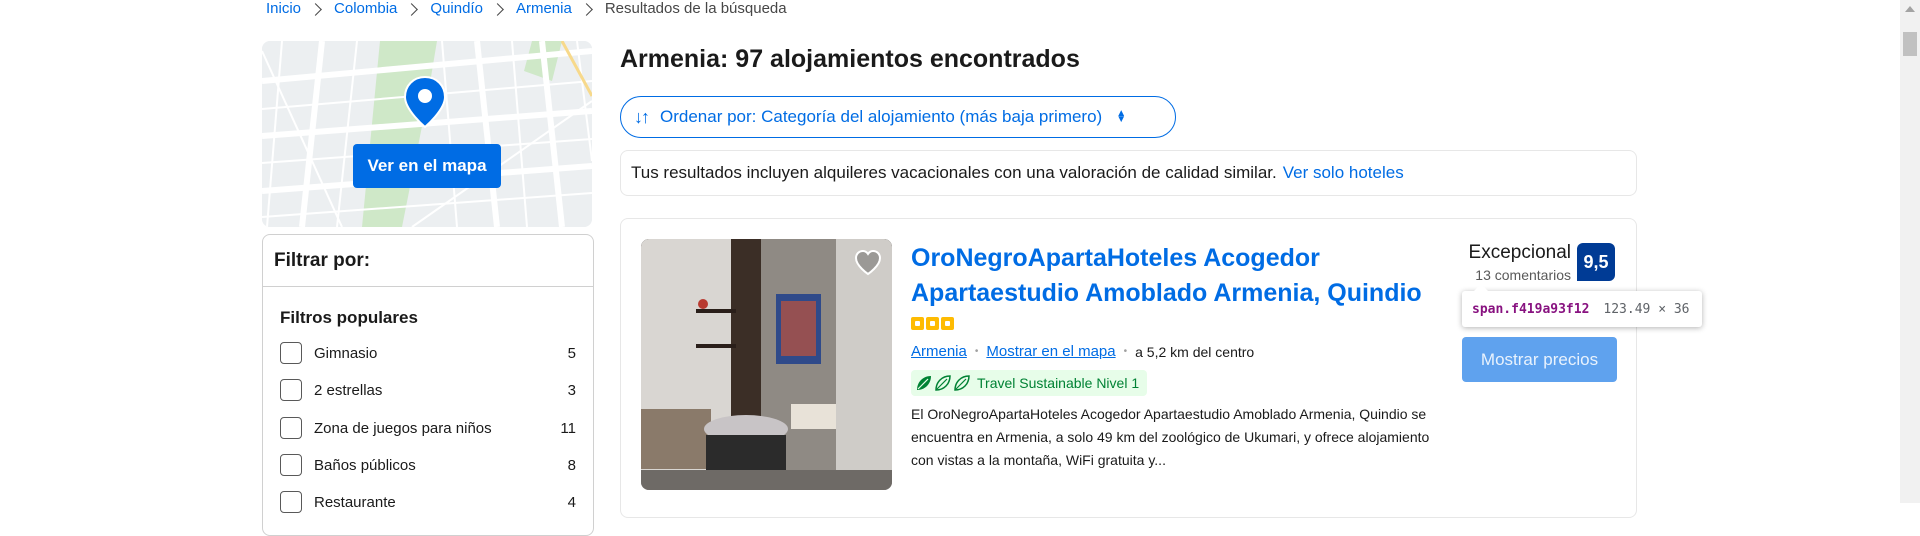 The height and width of the screenshot is (536, 1920). I want to click on review-count: 13 comentarios, so click(1523, 275).